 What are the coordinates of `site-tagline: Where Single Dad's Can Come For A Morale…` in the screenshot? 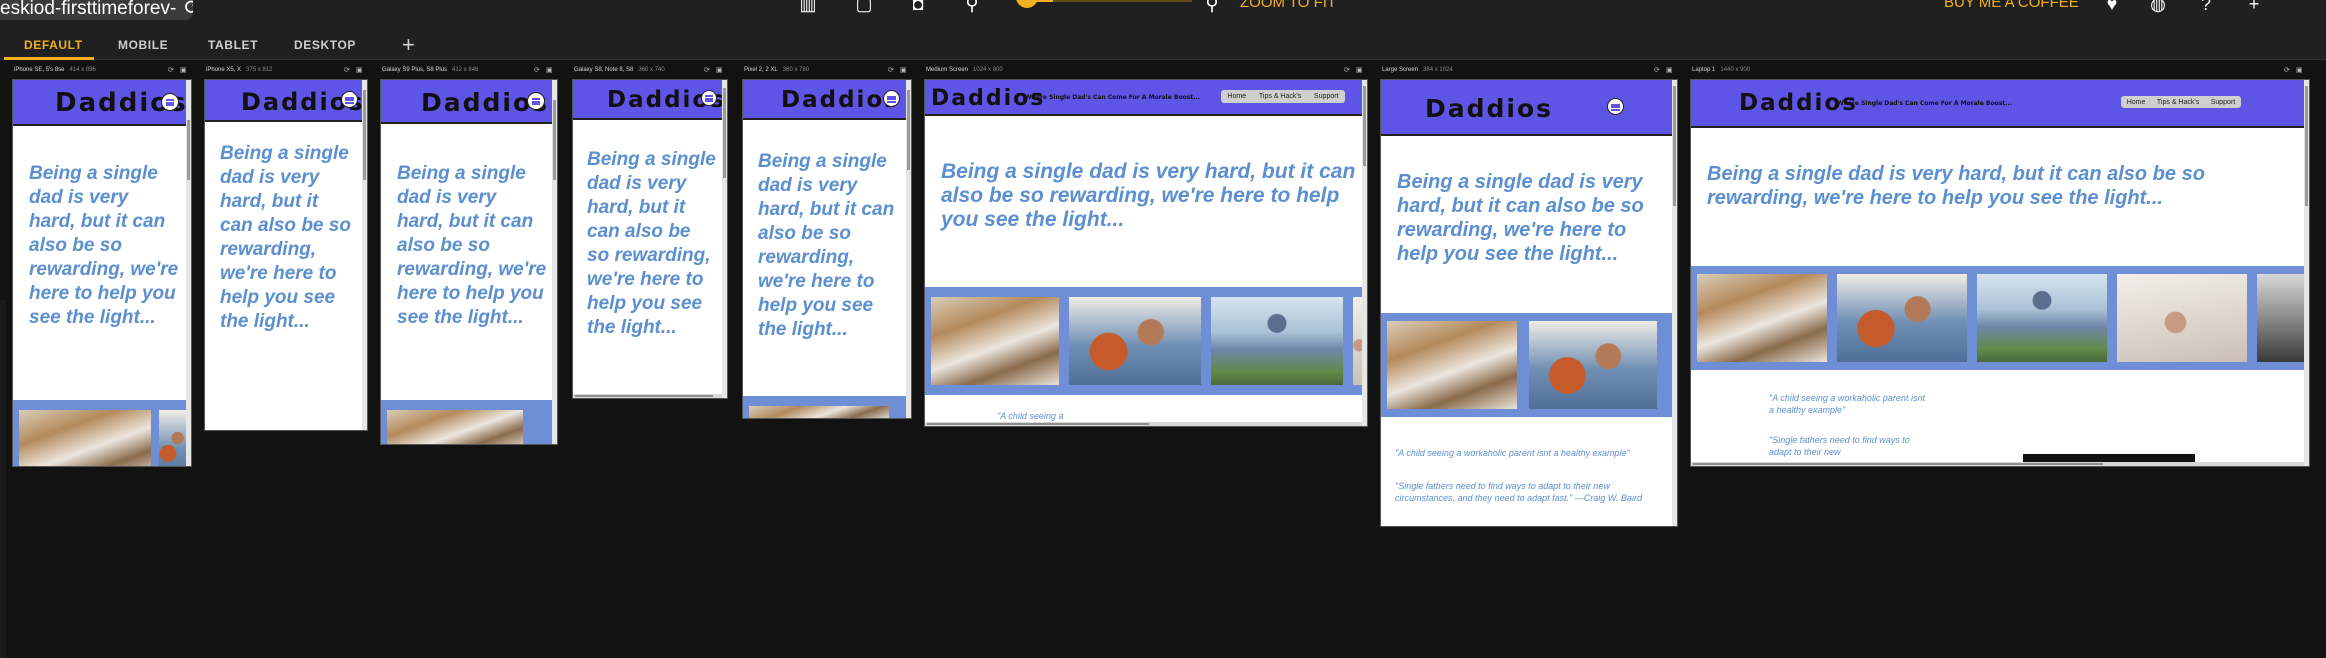 It's located at (1112, 97).